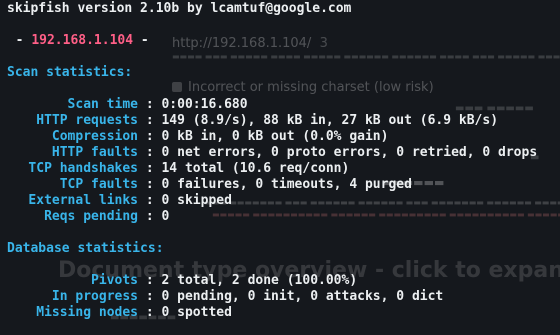  What do you see at coordinates (16, 40) in the screenshot?
I see `target-prefix: -` at bounding box center [16, 40].